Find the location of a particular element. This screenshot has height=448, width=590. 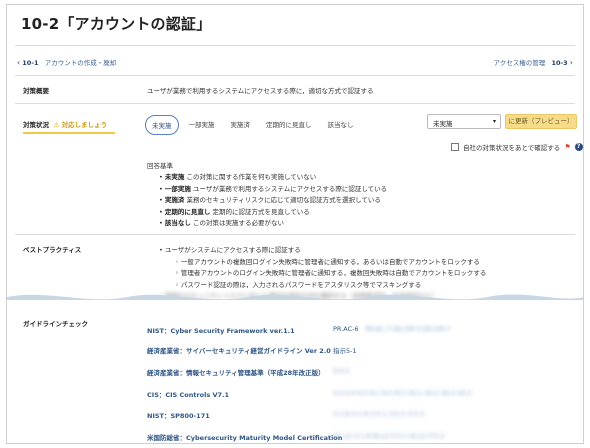

chevron-left-icon: ‹ is located at coordinates (19, 62).